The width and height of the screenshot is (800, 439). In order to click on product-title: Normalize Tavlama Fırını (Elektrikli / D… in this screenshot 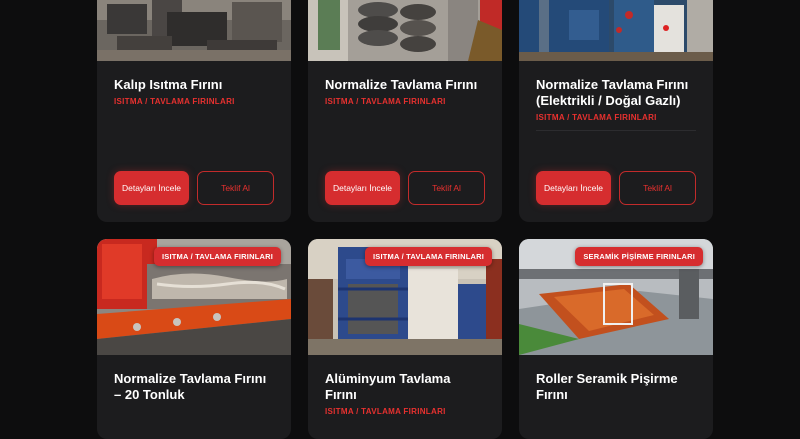, I will do `click(616, 93)`.